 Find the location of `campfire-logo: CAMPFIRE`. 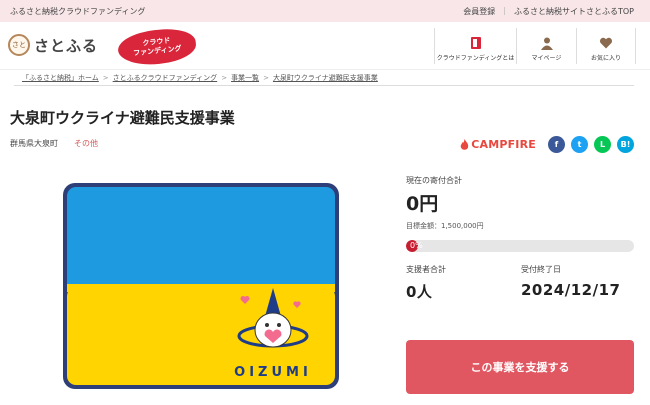

campfire-logo: CAMPFIRE is located at coordinates (498, 144).